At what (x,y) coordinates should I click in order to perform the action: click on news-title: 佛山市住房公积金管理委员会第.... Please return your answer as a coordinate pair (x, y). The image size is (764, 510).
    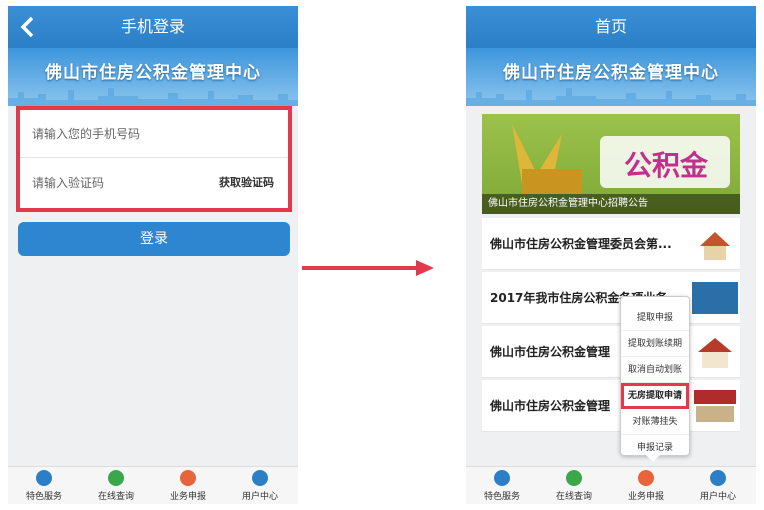
    Looking at the image, I should click on (581, 244).